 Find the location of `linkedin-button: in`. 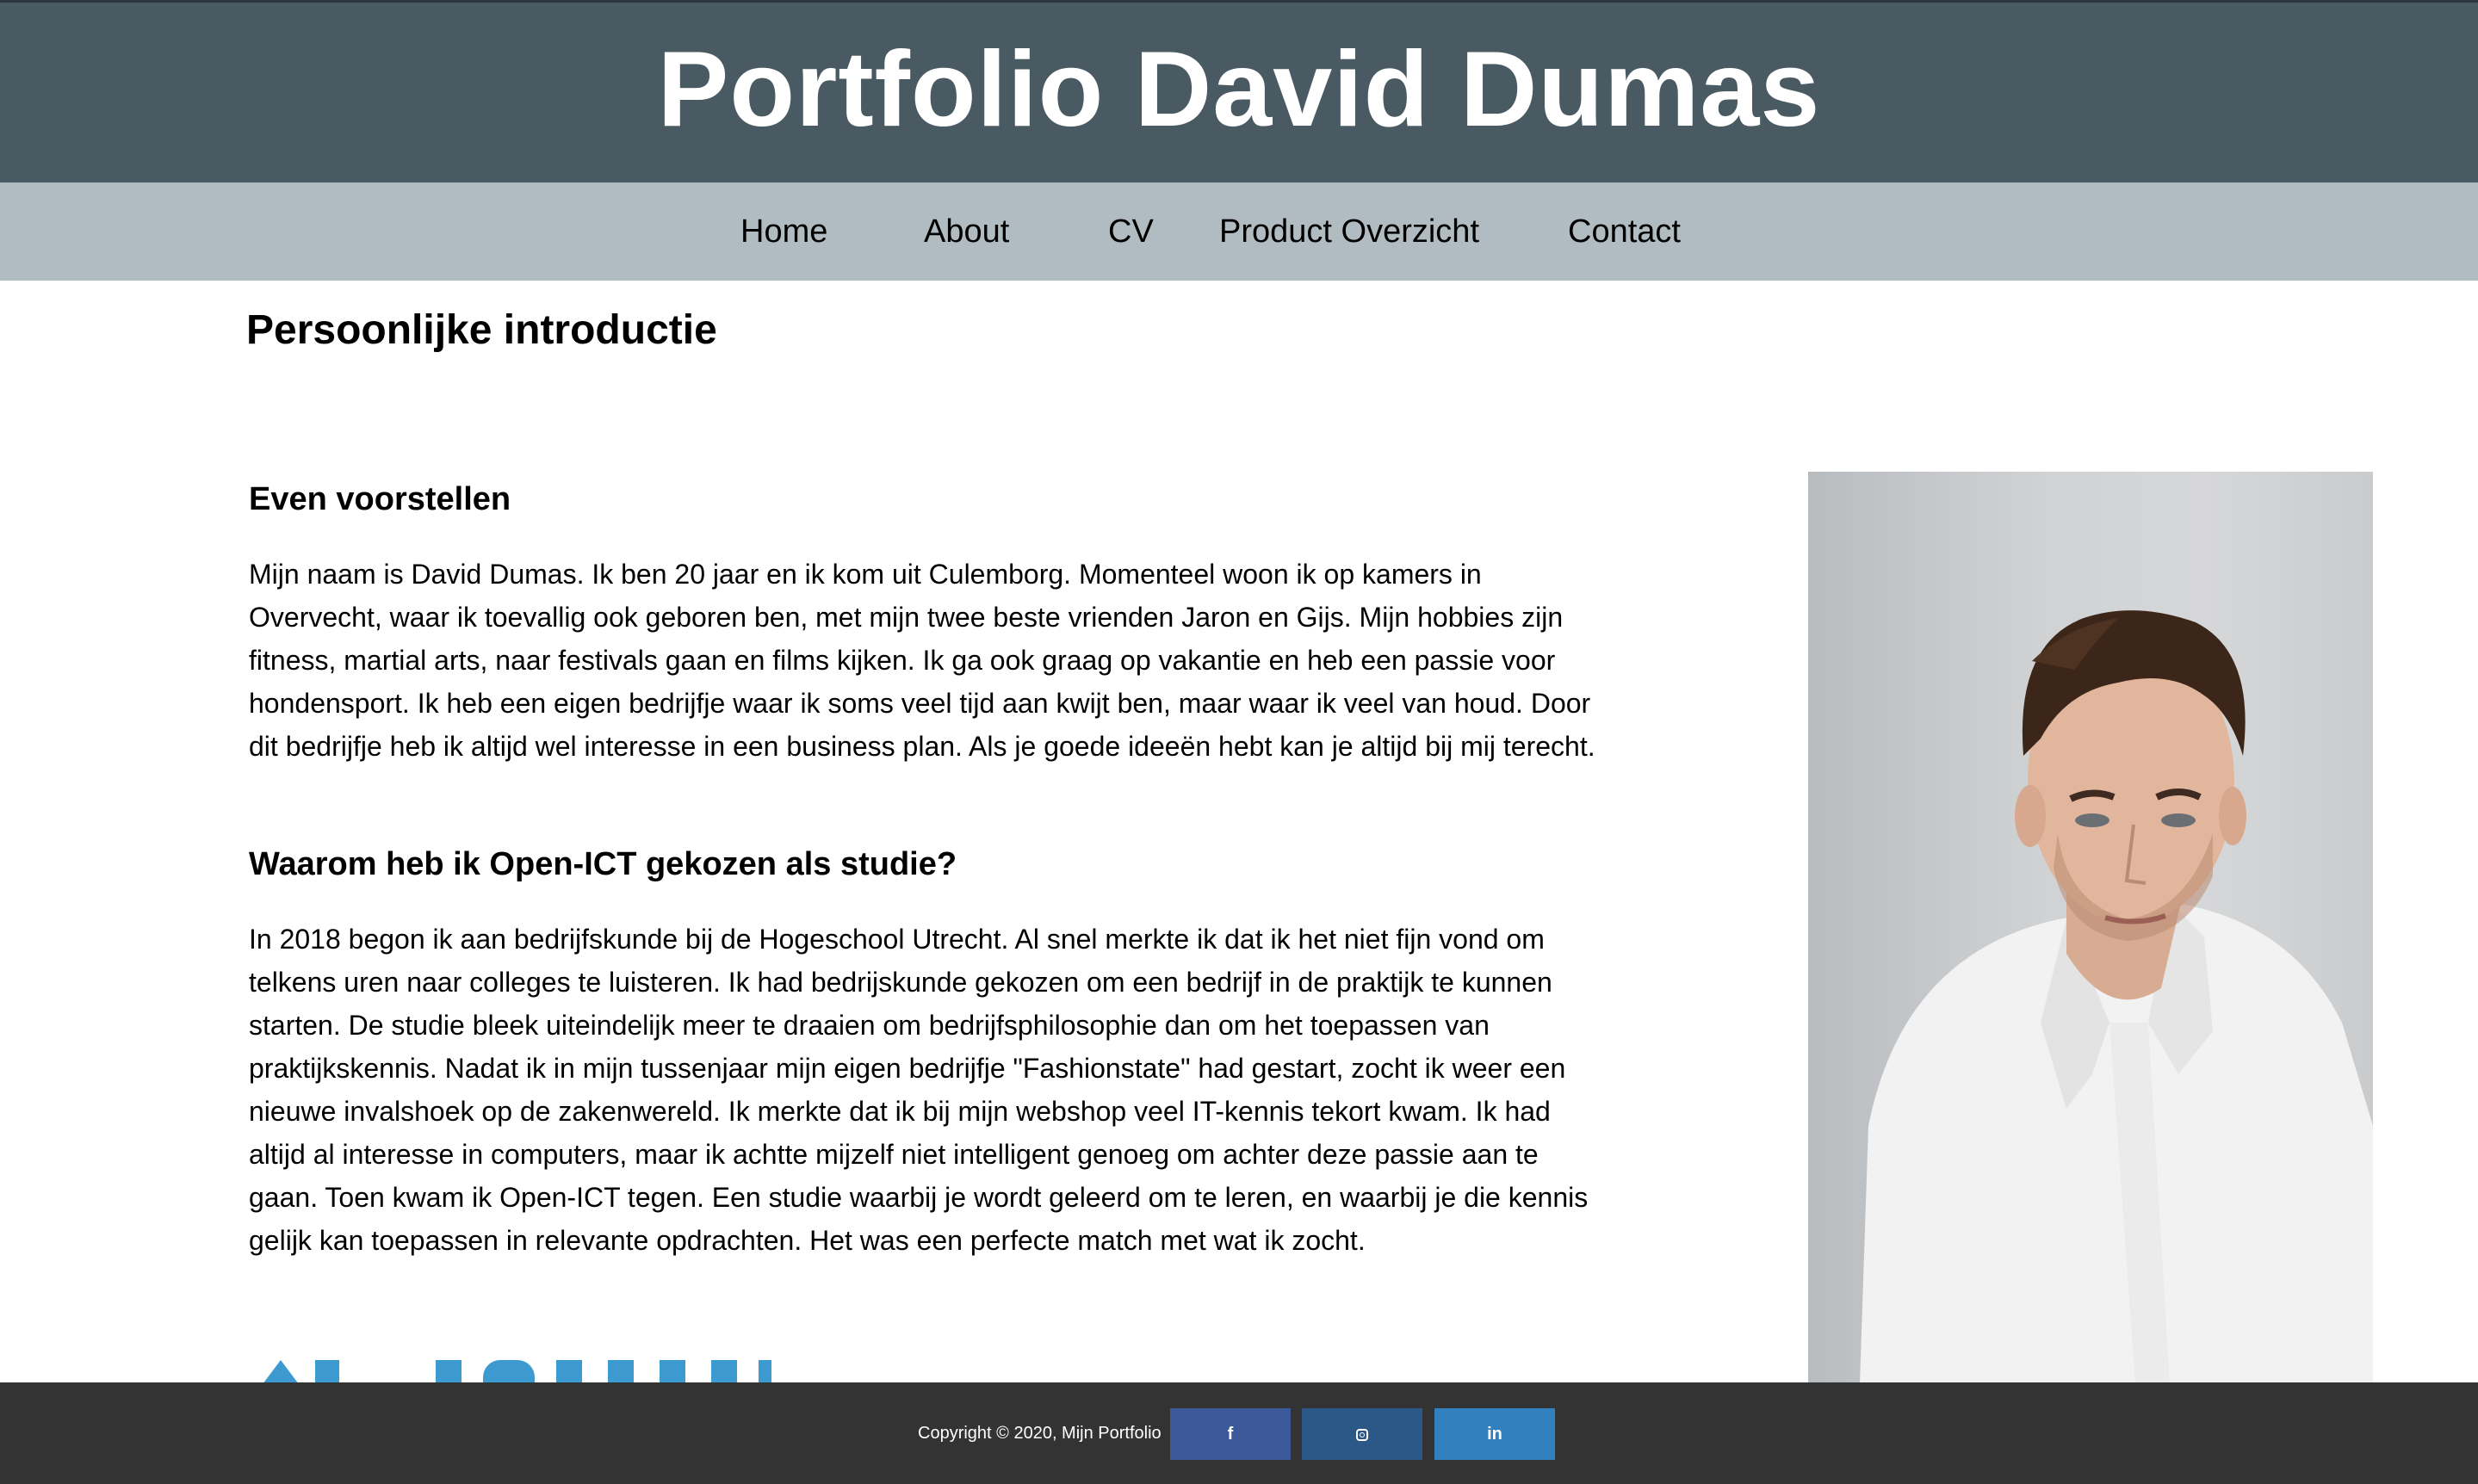

linkedin-button: in is located at coordinates (1494, 1434).